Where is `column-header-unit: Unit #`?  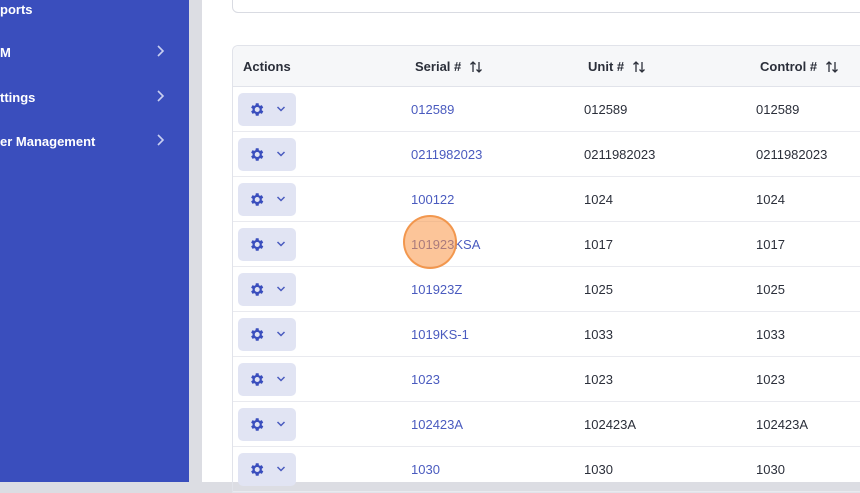
column-header-unit: Unit # is located at coordinates (617, 66).